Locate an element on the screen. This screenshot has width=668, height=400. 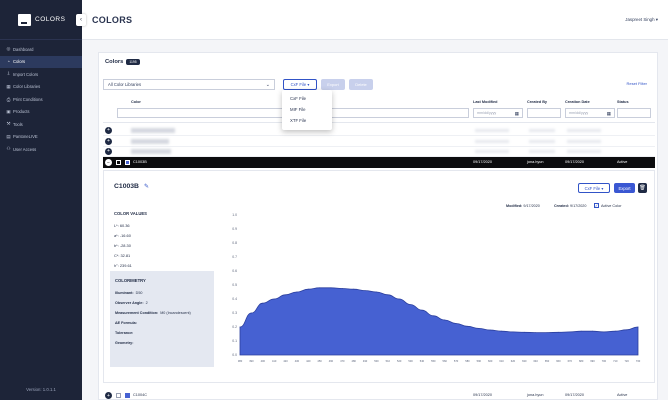
import-icon: ⇩ is located at coordinates (8, 74).